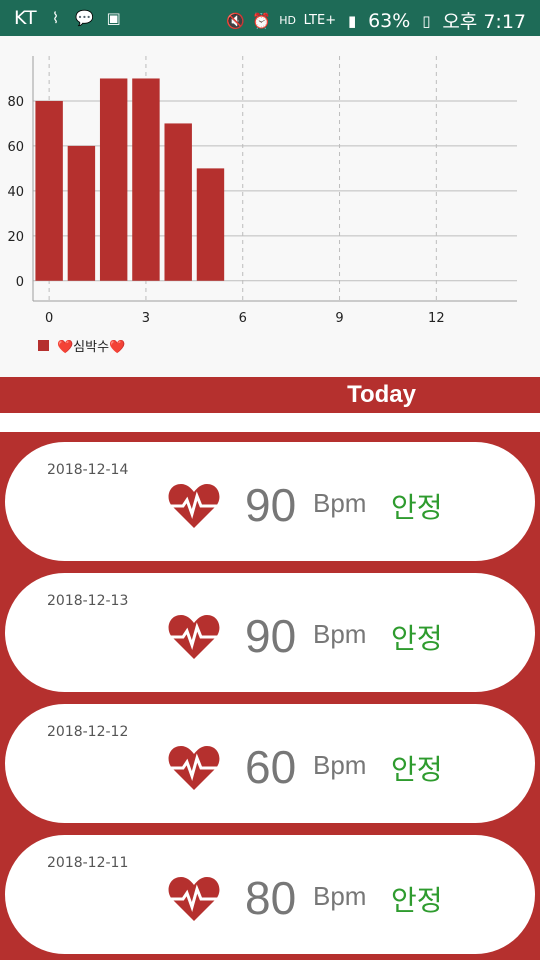 This screenshot has width=540, height=960. Describe the element at coordinates (287, 20) in the screenshot. I see `hd-icon: HD` at that location.